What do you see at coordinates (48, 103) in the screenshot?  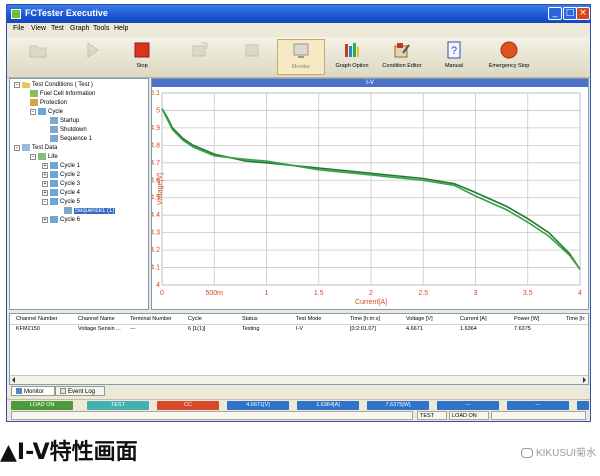 I see `tree-node: Protection` at bounding box center [48, 103].